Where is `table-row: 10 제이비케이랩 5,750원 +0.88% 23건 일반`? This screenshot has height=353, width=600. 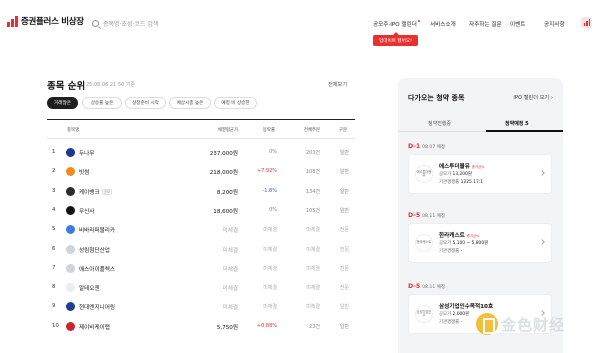 table-row: 10 제이비케이랩 5,750원 +0.88% 23건 일반 is located at coordinates (201, 326).